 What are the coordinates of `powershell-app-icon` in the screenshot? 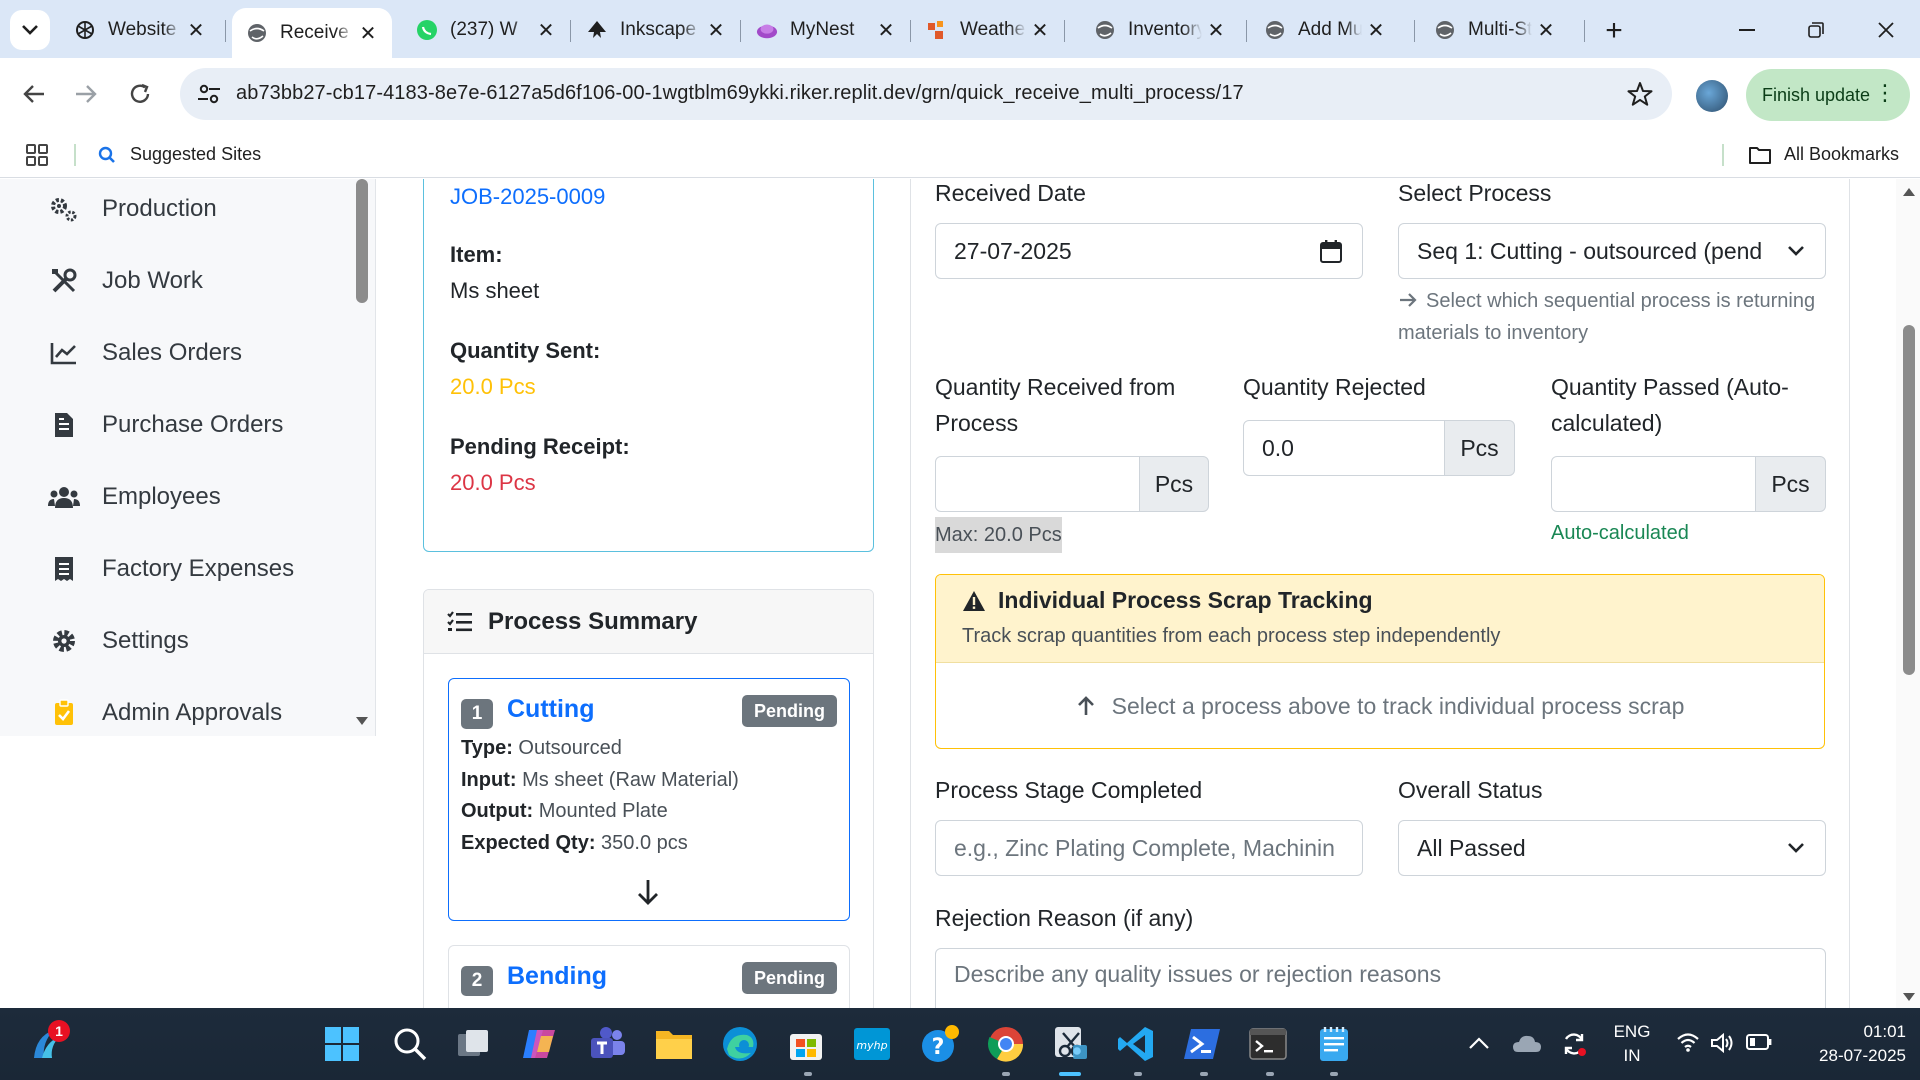 It's located at (1202, 1044).